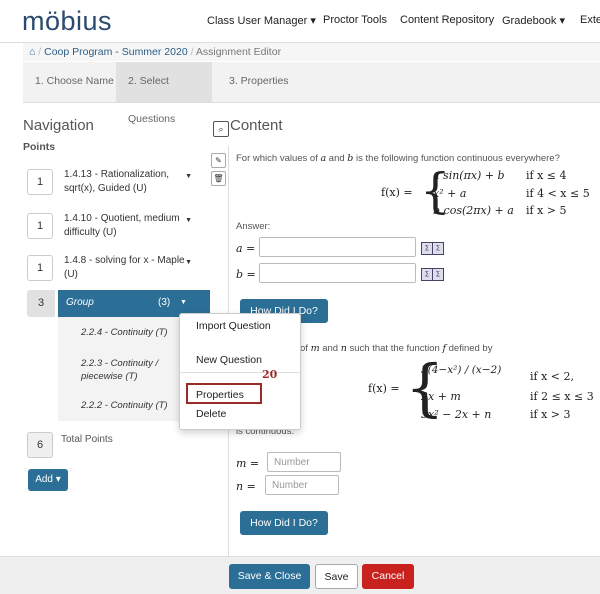 This screenshot has height=594, width=600. Describe the element at coordinates (246, 486) in the screenshot. I see `n-label: n =` at that location.